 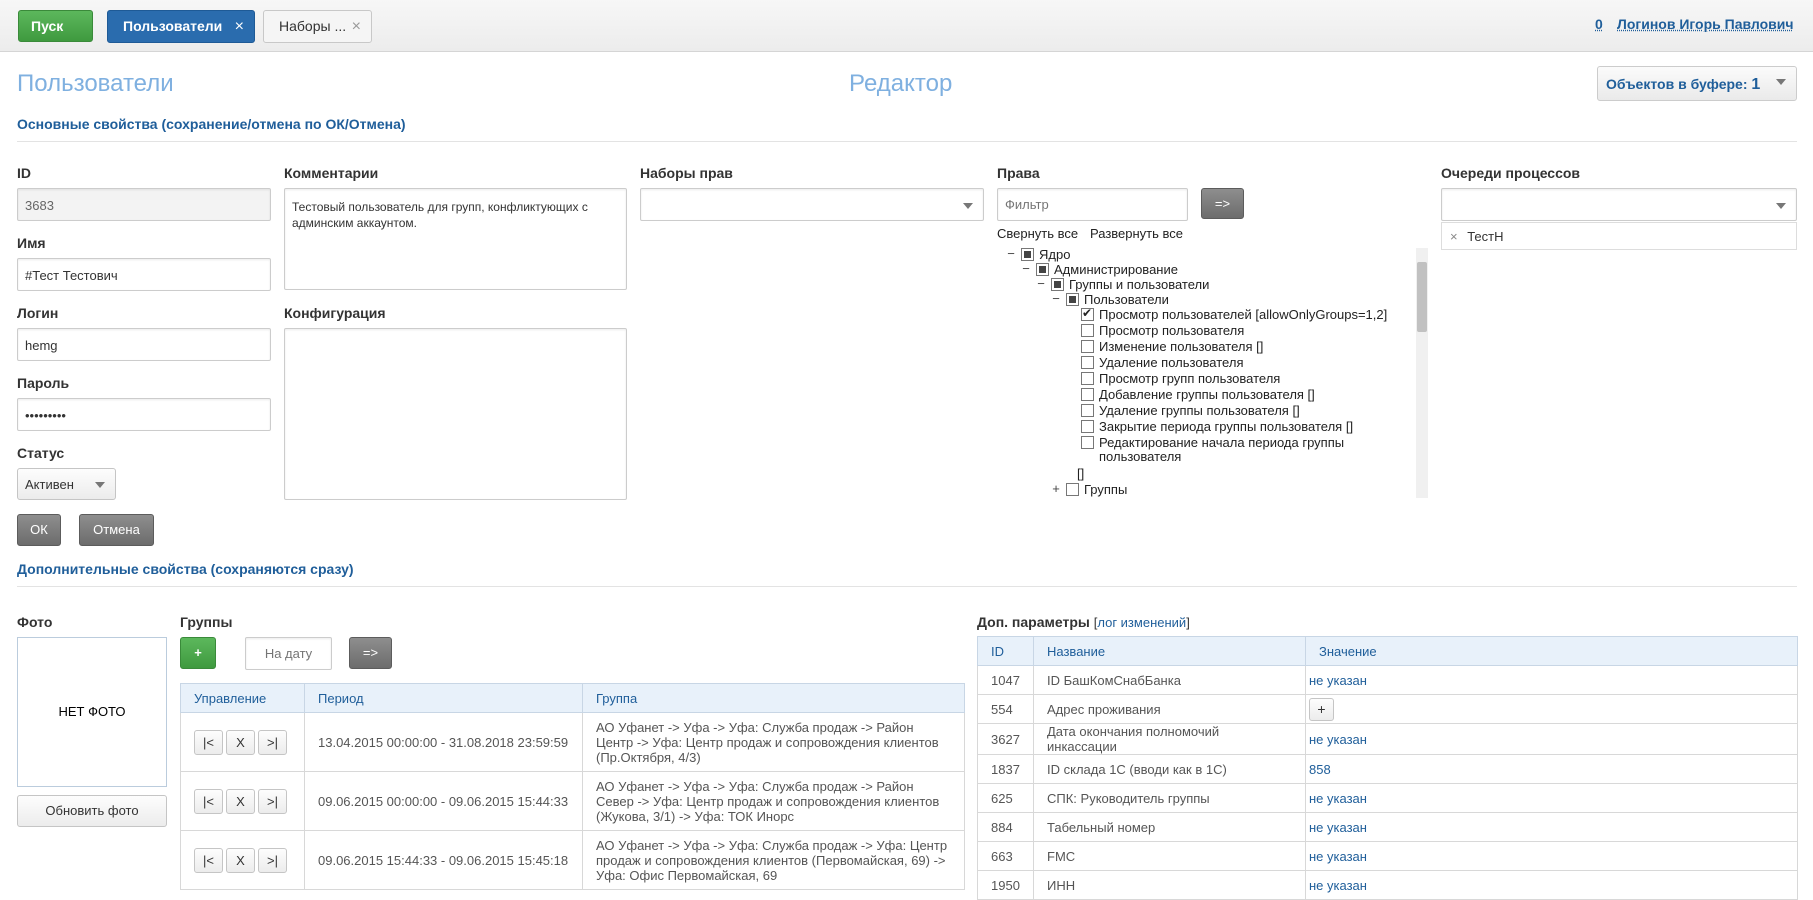 What do you see at coordinates (1207, 411) in the screenshot?
I see `tree-node: Удаление группы пользователя []` at bounding box center [1207, 411].